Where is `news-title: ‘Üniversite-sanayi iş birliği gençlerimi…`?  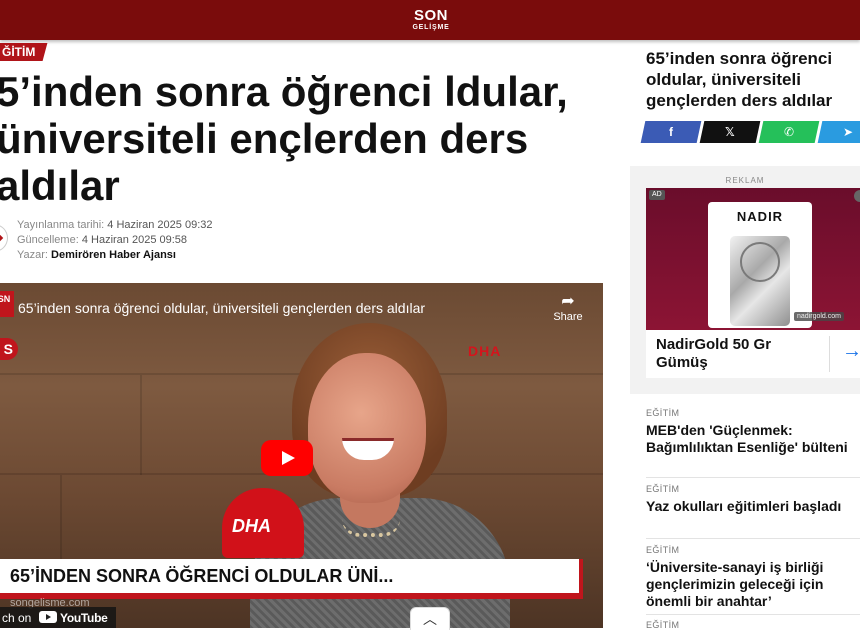 news-title: ‘Üniversite-sanayi iş birliği gençlerimi… is located at coordinates (753, 584).